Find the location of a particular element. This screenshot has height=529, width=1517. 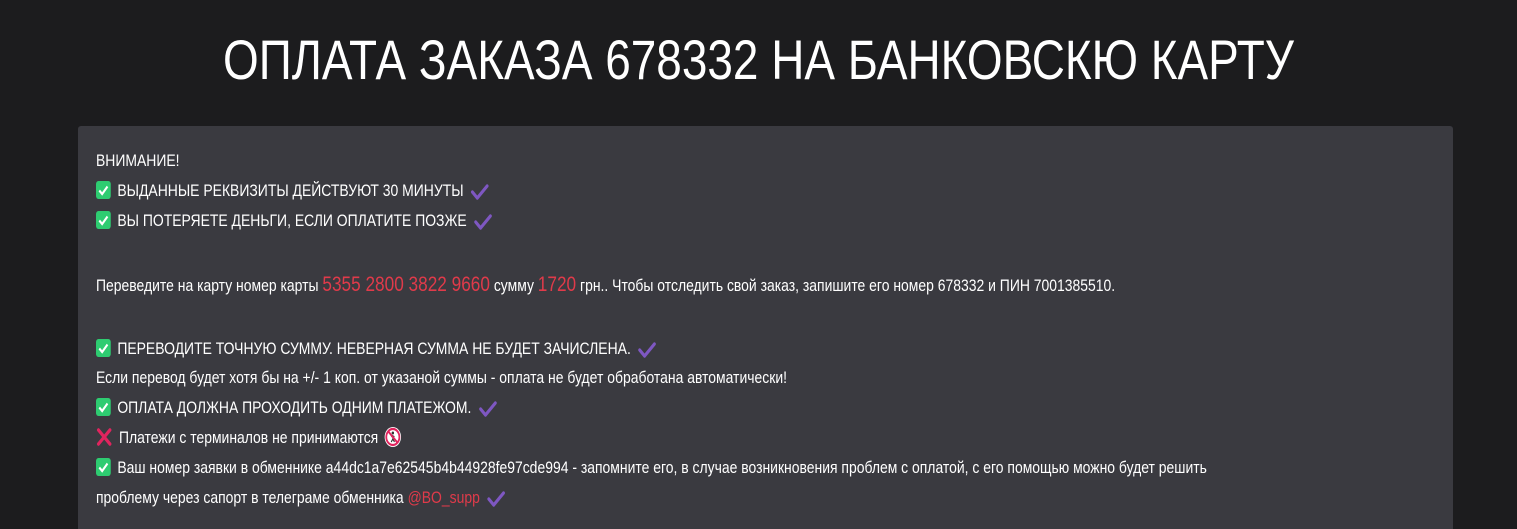

rule-single-payment: ОПЛАТА ДОЛЖНА ПРОХОДИТЬ ОДНИМ ПЛАТЕЖОМ. is located at coordinates (297, 408).